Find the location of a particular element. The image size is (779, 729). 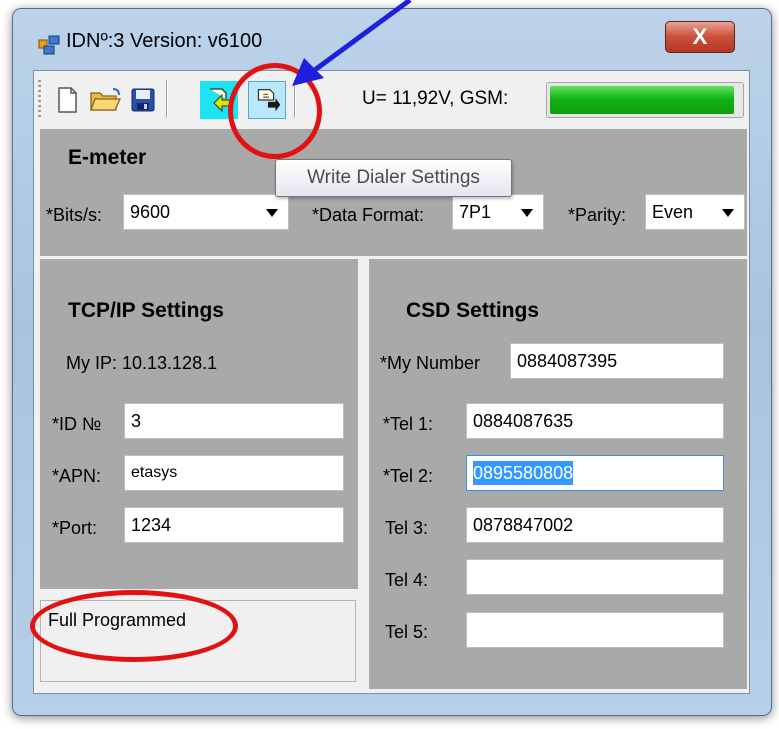

save-icon is located at coordinates (143, 100).